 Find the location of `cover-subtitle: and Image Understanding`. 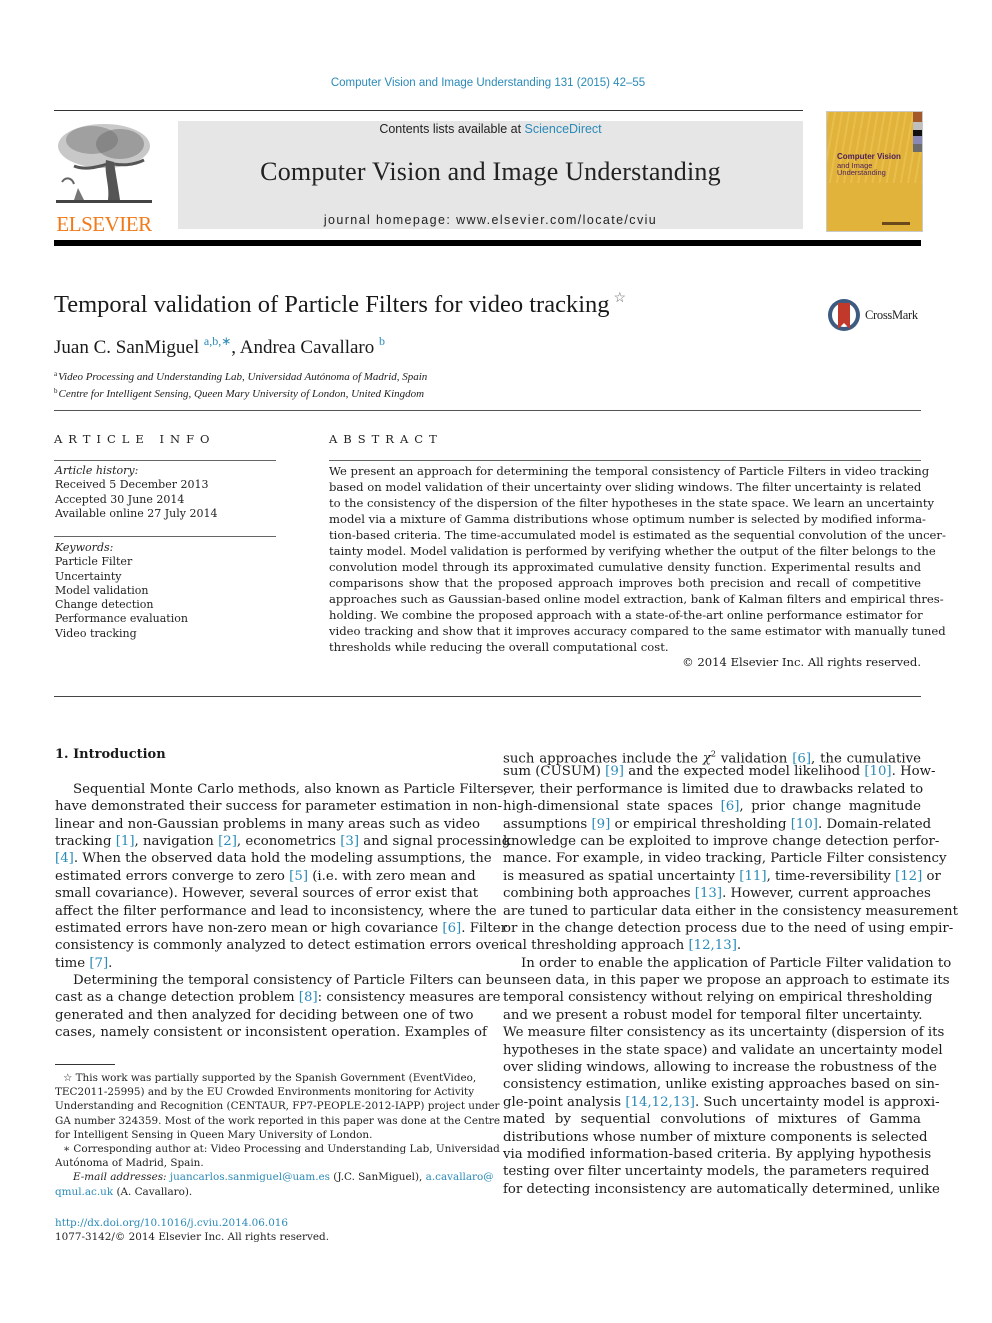

cover-subtitle: and Image Understanding is located at coordinates (861, 169).